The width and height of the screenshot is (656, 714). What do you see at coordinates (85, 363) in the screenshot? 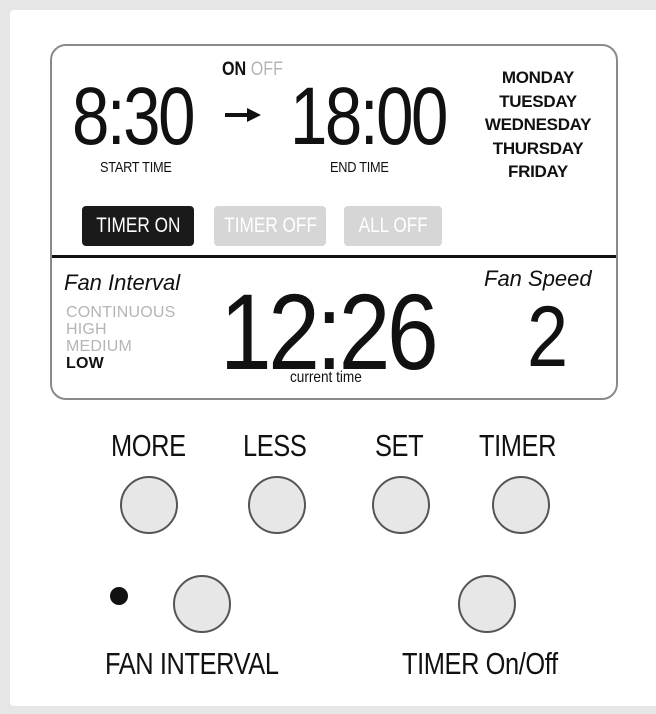
I see `interval-option-low: LOW` at bounding box center [85, 363].